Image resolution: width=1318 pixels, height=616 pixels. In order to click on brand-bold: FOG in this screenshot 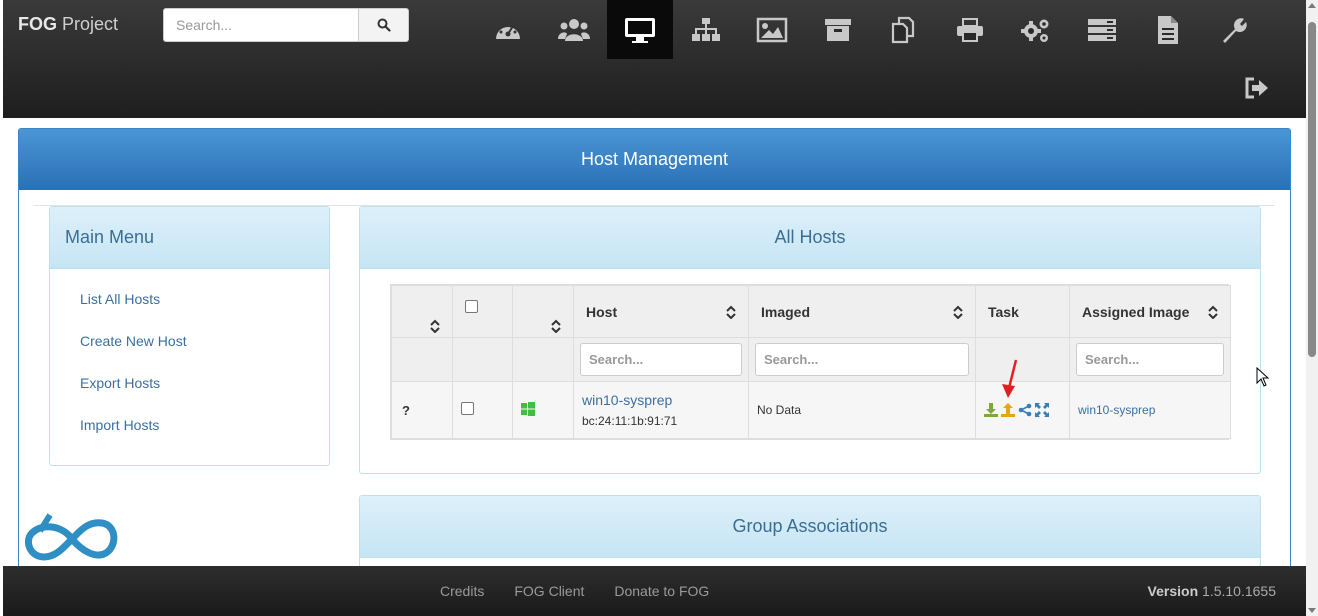, I will do `click(37, 24)`.